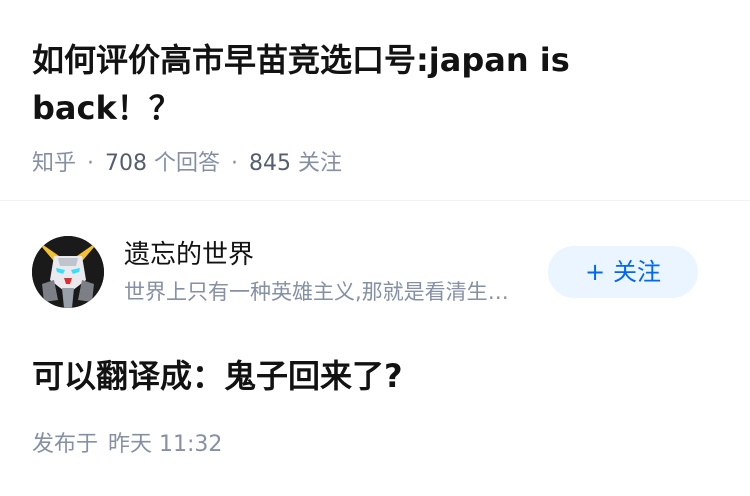 This screenshot has width=750, height=496. I want to click on answer-publish-time: 发布于 昨天 11:32, so click(127, 445).